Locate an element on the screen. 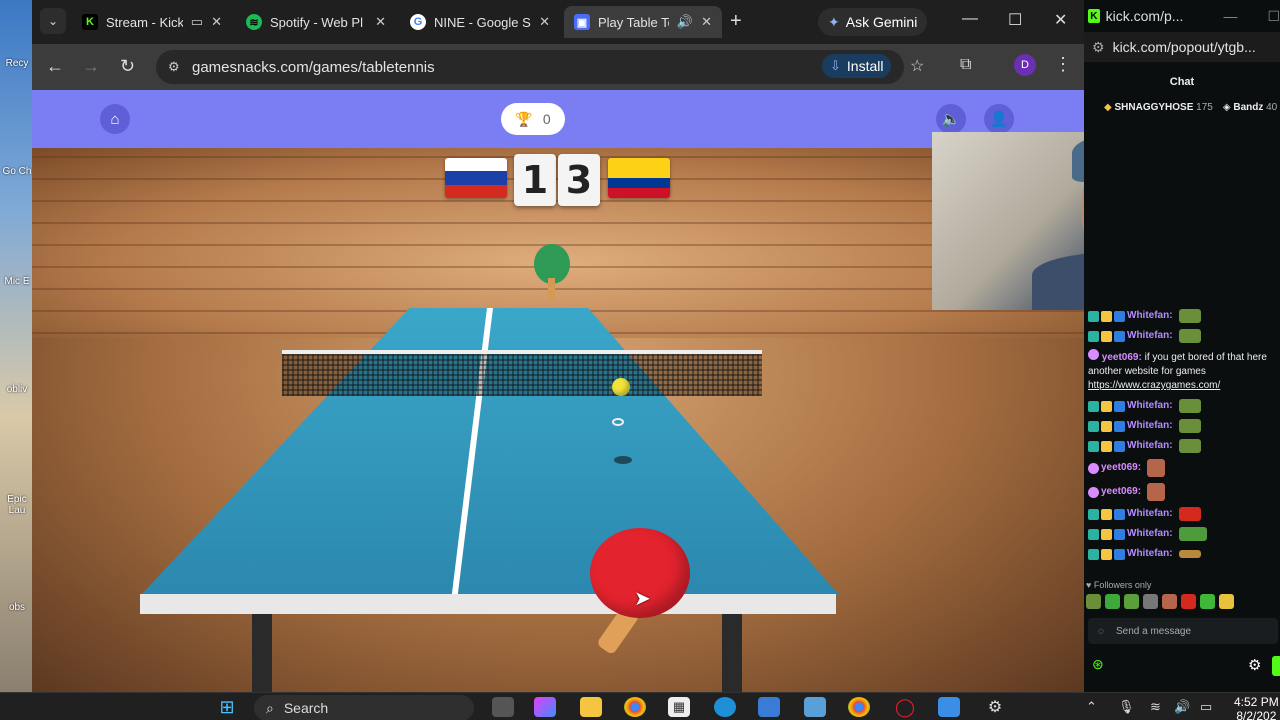  file-explorer-icon is located at coordinates (591, 707).